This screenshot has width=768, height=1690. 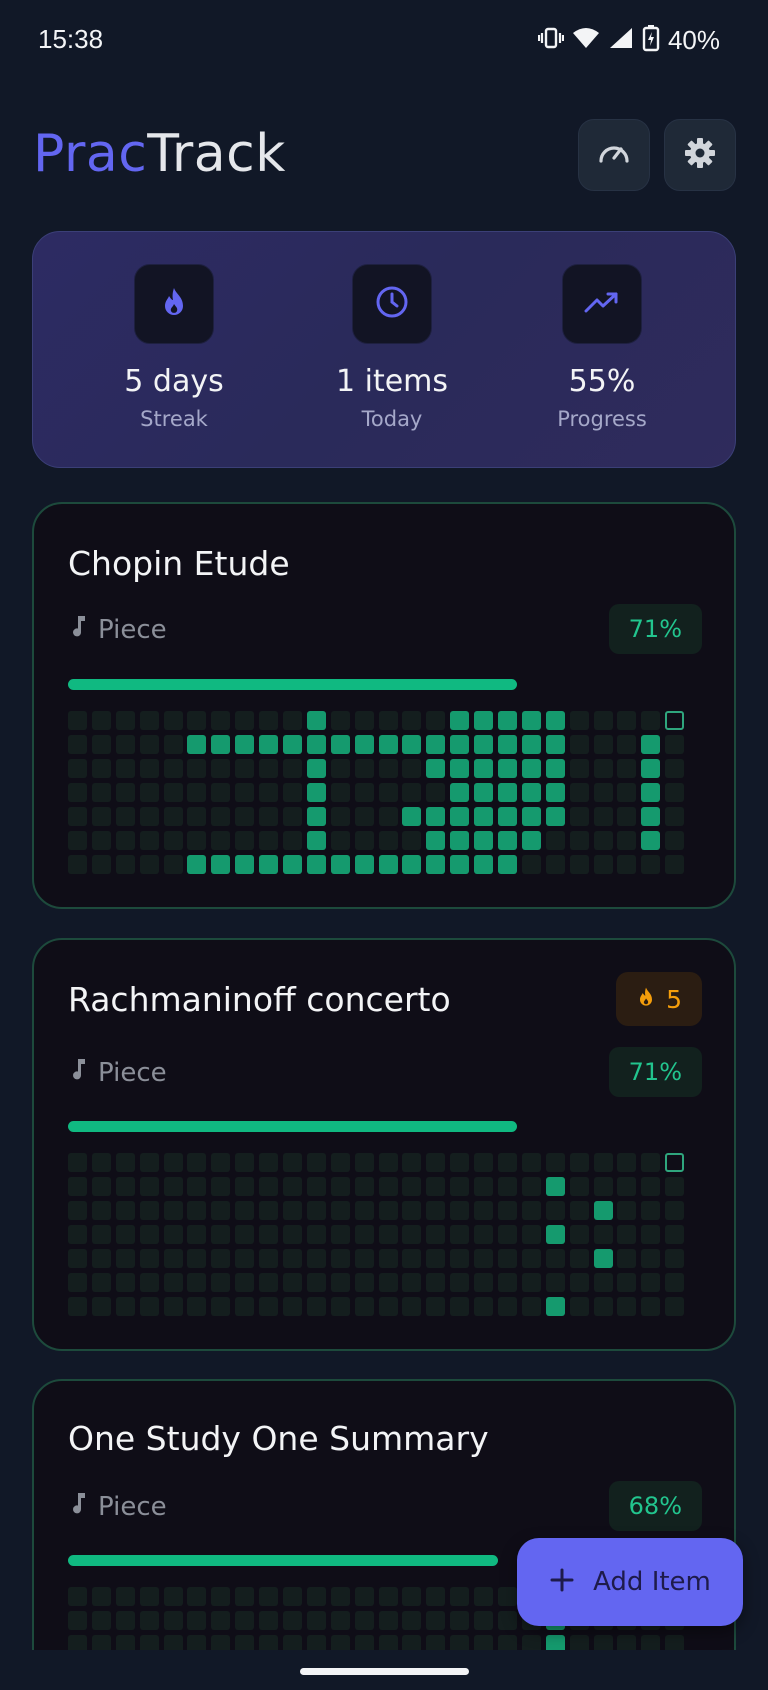 I want to click on status-time: 15:38, so click(x=71, y=39).